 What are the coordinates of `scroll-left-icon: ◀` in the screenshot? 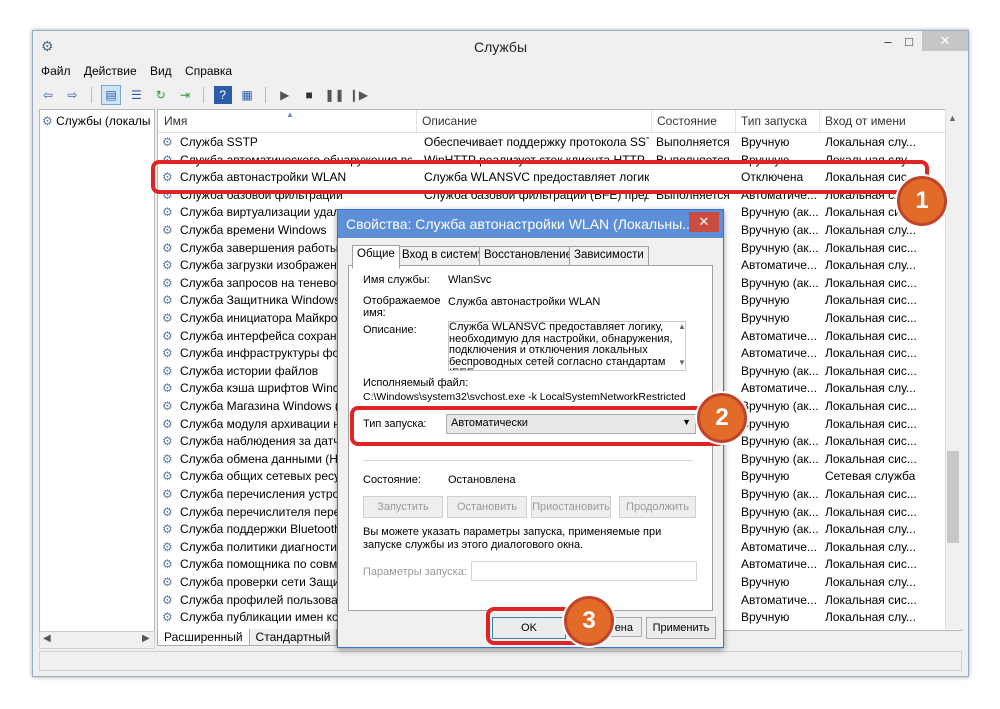 It's located at (47, 638).